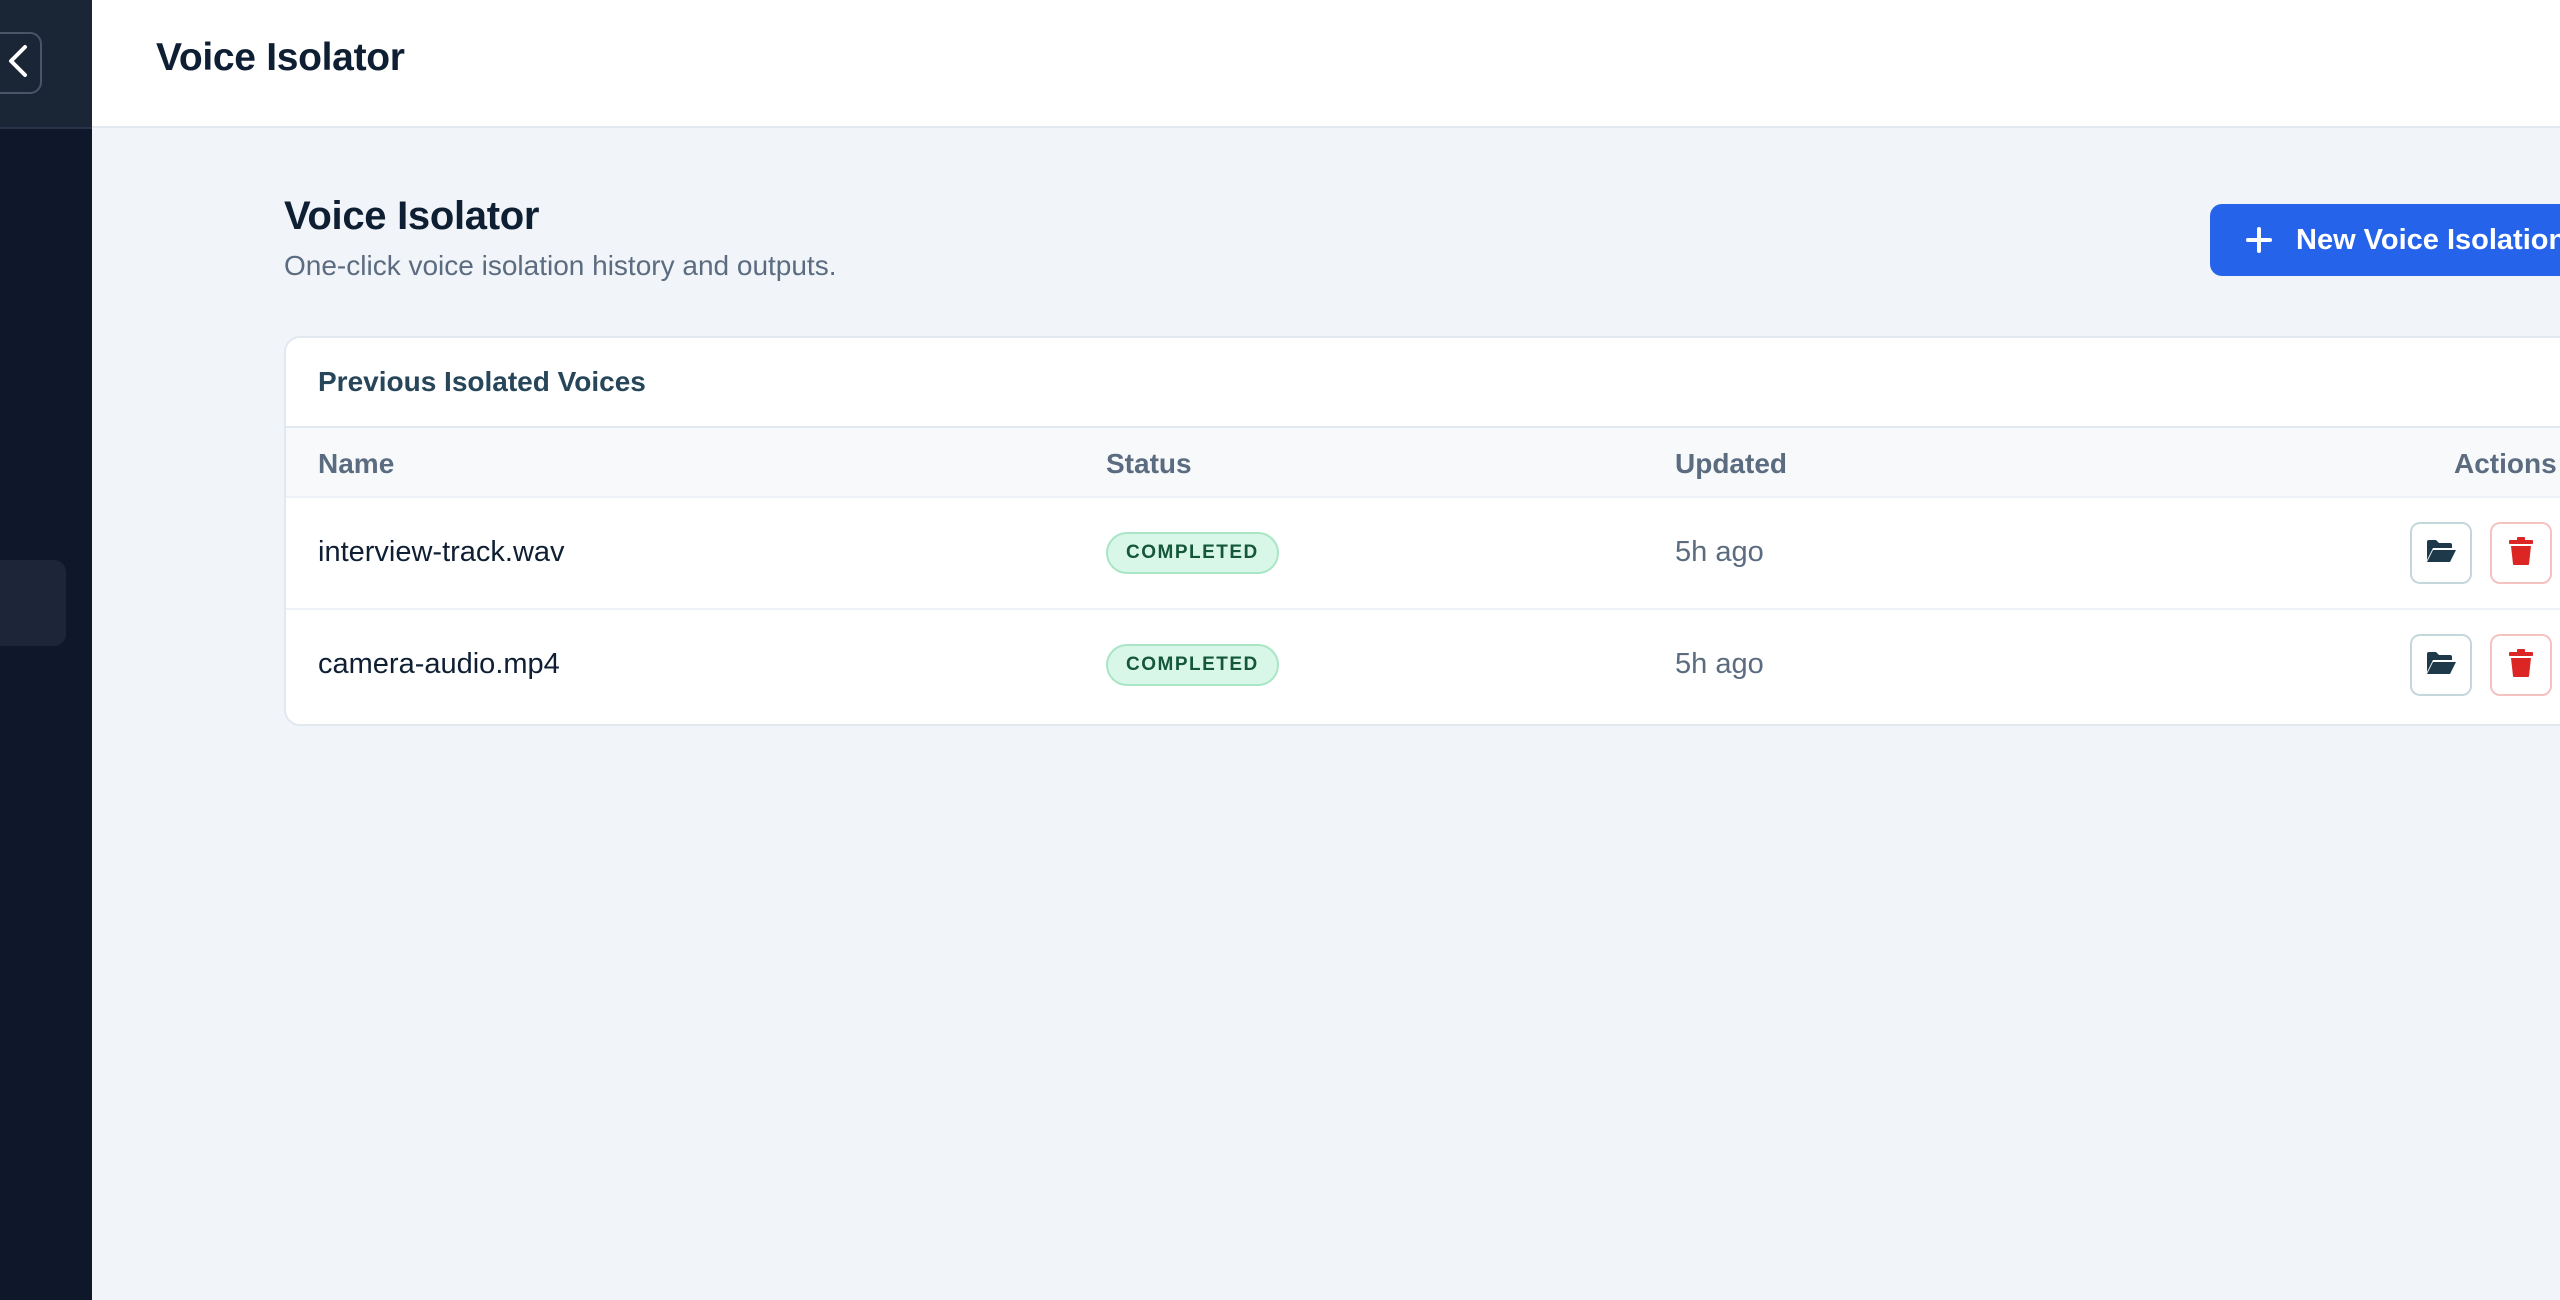 The image size is (2560, 1300). What do you see at coordinates (2428, 239) in the screenshot?
I see `new-voice-isolation-label: New Voice Isolation` at bounding box center [2428, 239].